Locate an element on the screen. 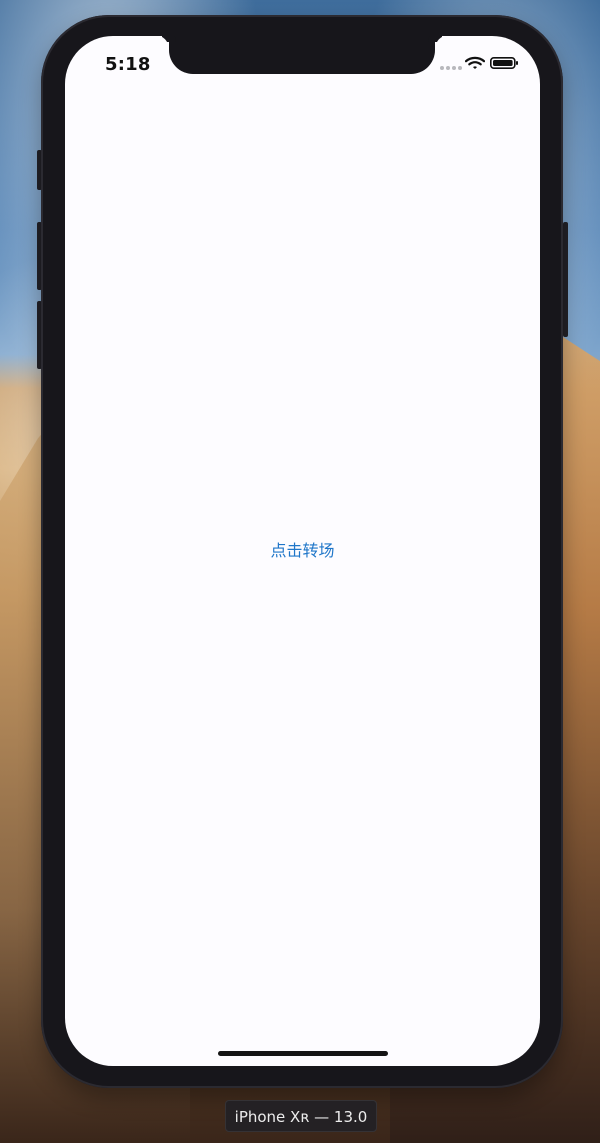 The width and height of the screenshot is (600, 1143). battery-icon is located at coordinates (504, 63).